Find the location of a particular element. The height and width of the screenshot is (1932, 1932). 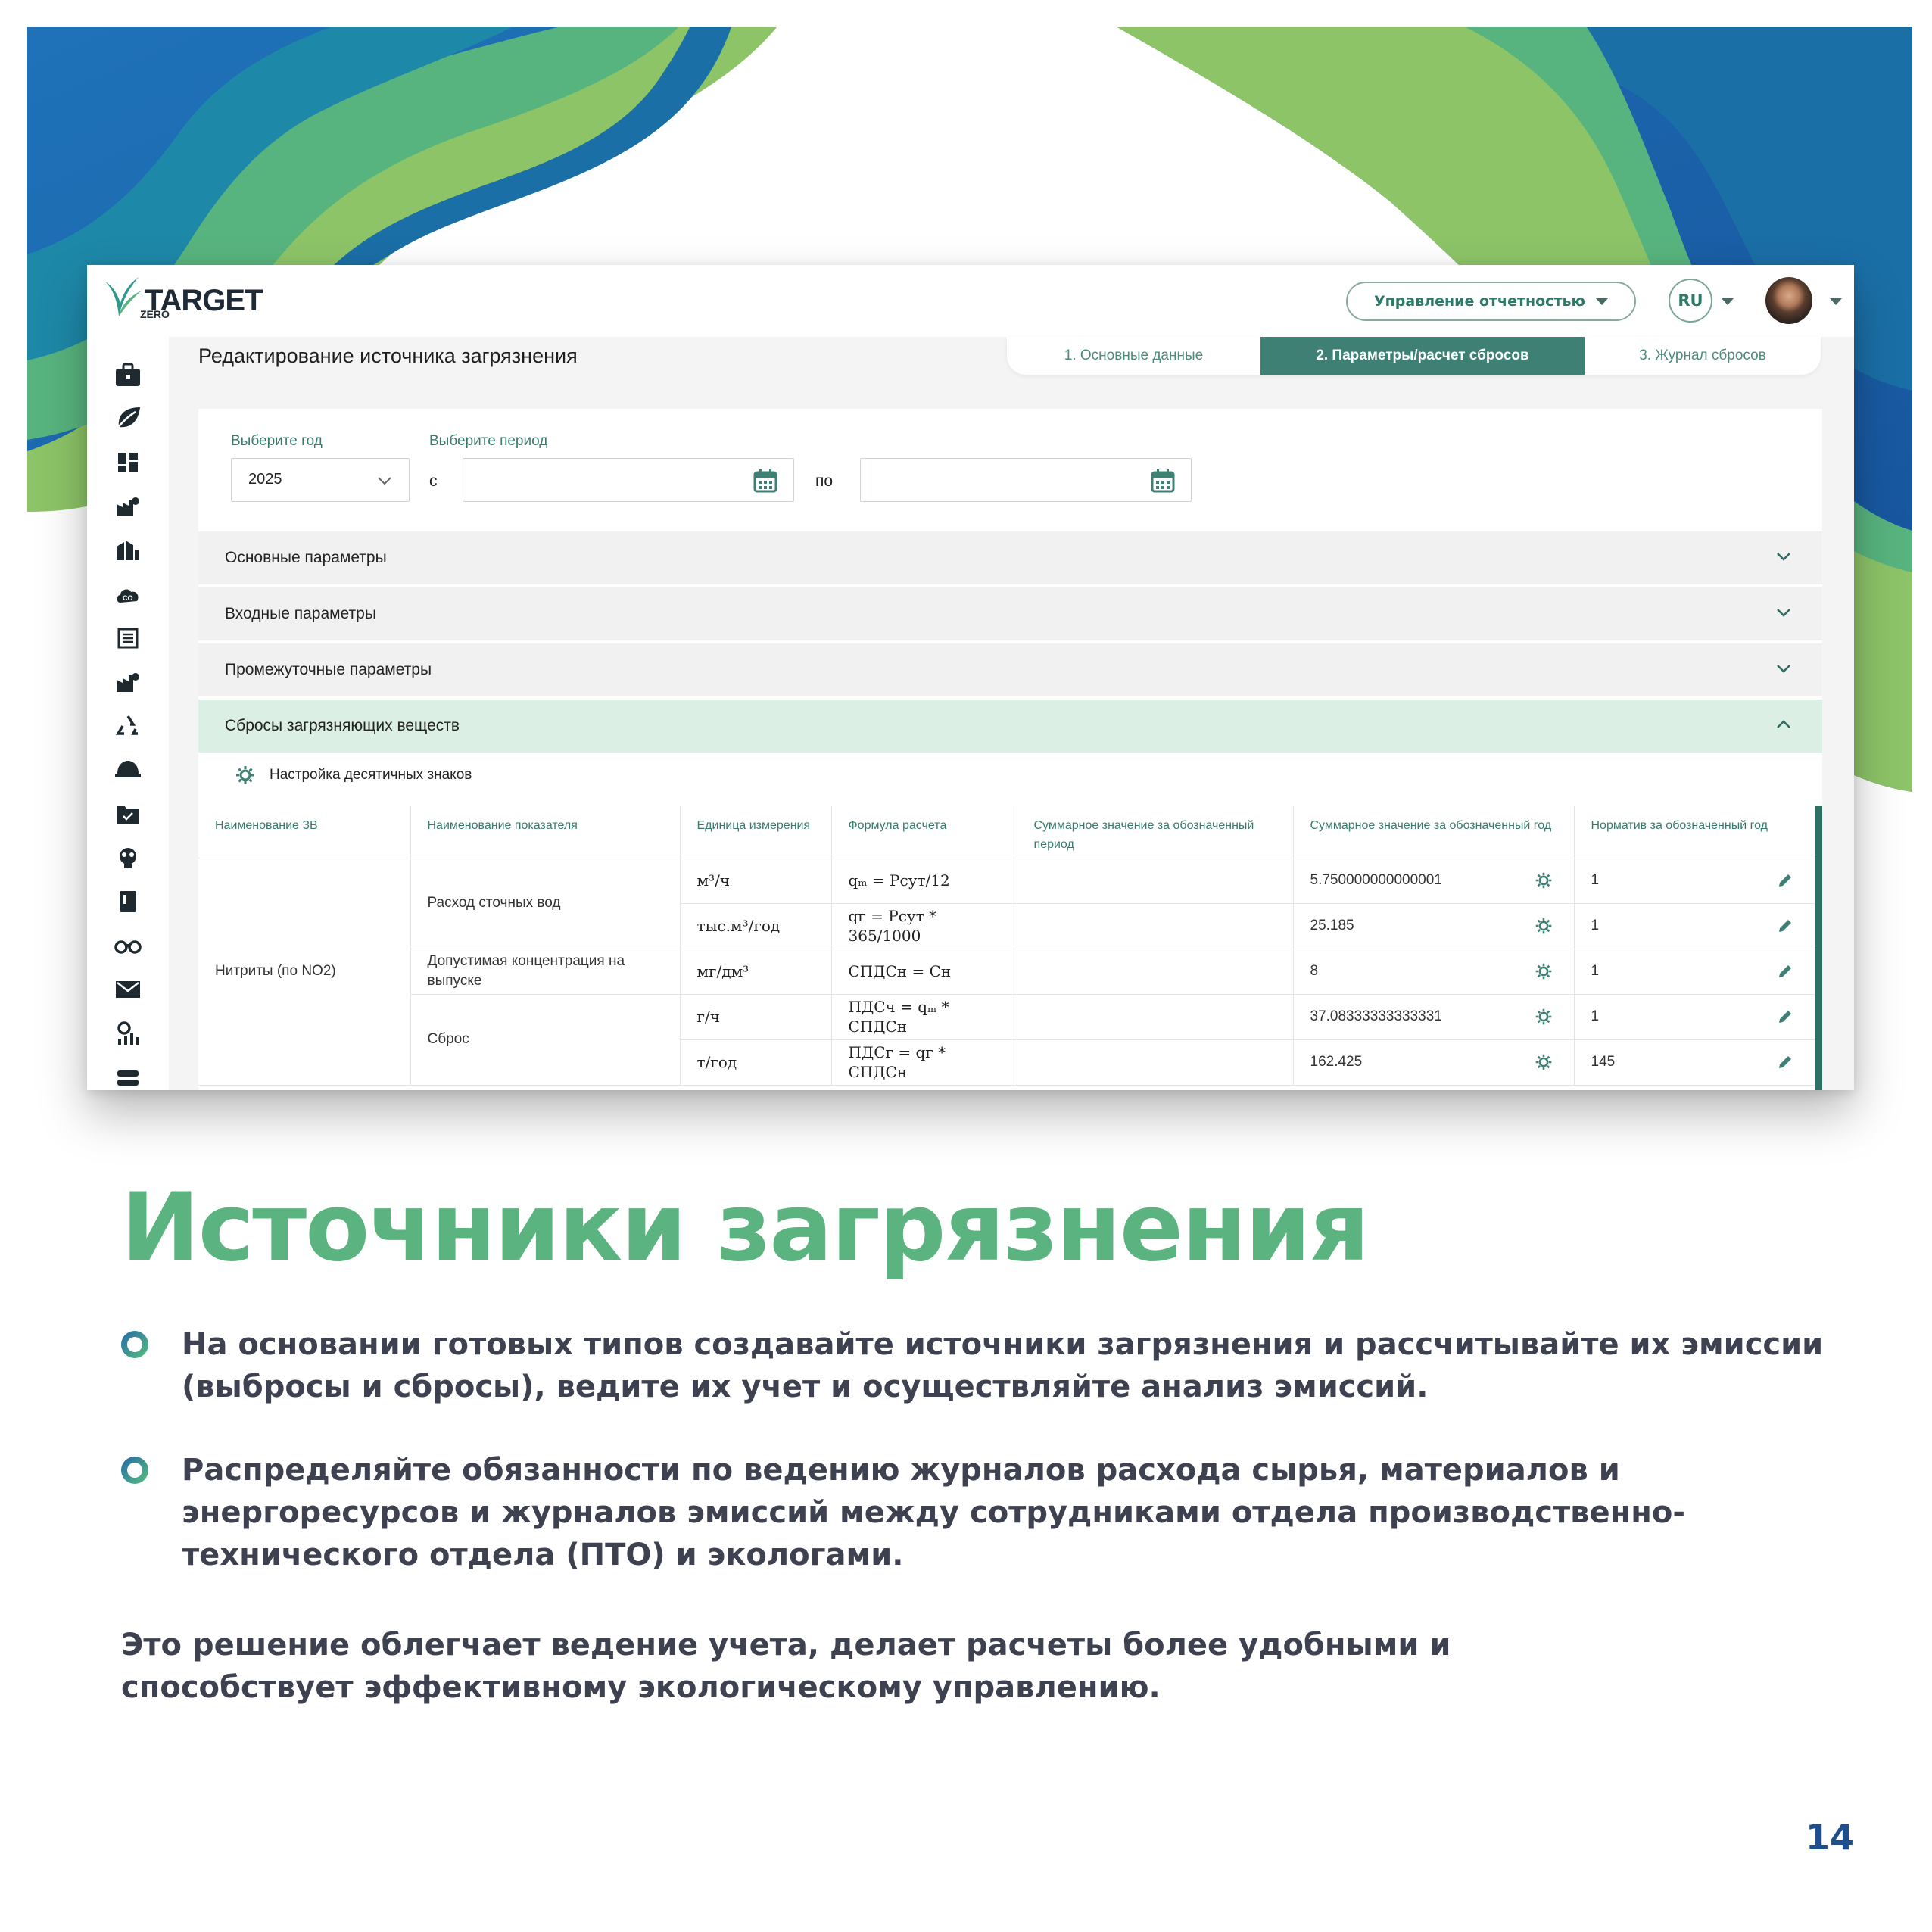

notebook-icon is located at coordinates (128, 902).